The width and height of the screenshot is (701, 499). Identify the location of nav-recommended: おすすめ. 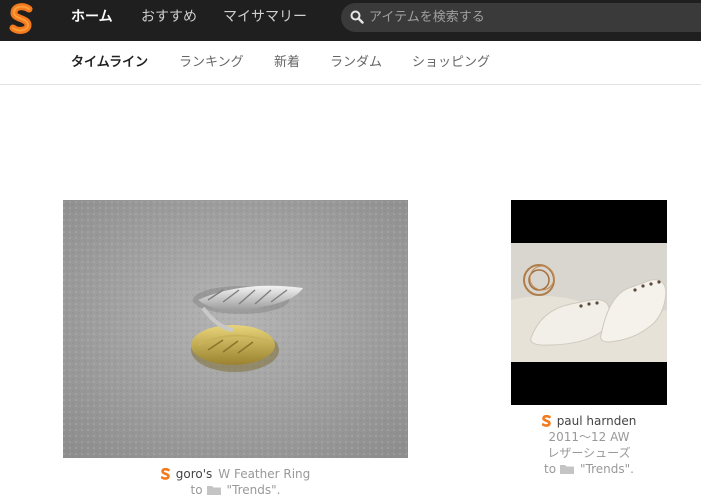
(169, 17).